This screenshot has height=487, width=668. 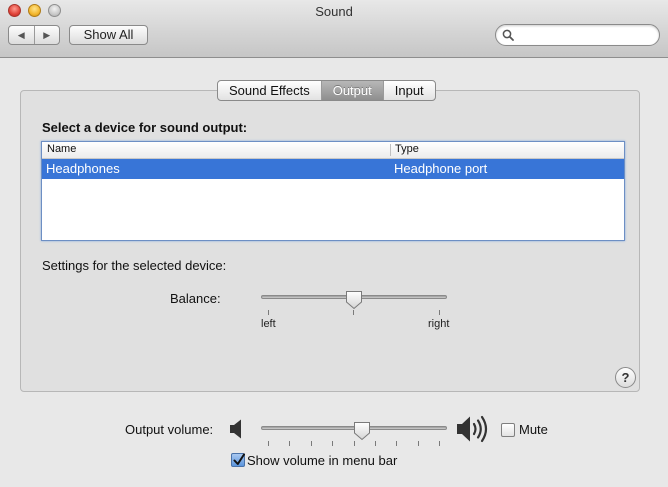 I want to click on search-input, so click(x=577, y=35).